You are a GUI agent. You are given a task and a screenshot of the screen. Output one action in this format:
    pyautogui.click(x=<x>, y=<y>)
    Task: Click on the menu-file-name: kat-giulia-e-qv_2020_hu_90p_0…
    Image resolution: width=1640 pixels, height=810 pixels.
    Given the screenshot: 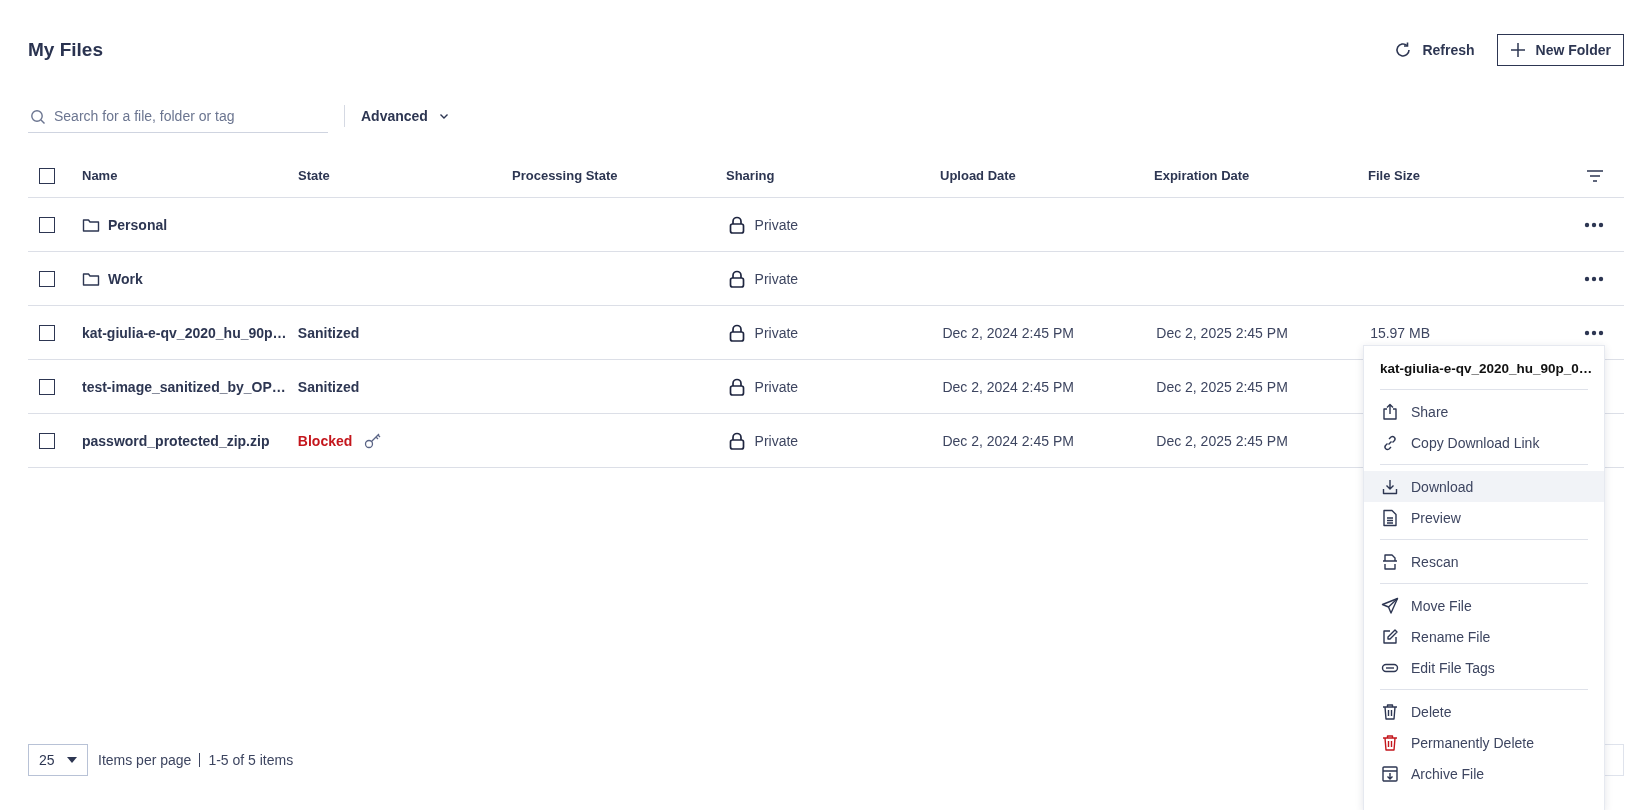 What is the action you would take?
    pyautogui.click(x=1486, y=369)
    